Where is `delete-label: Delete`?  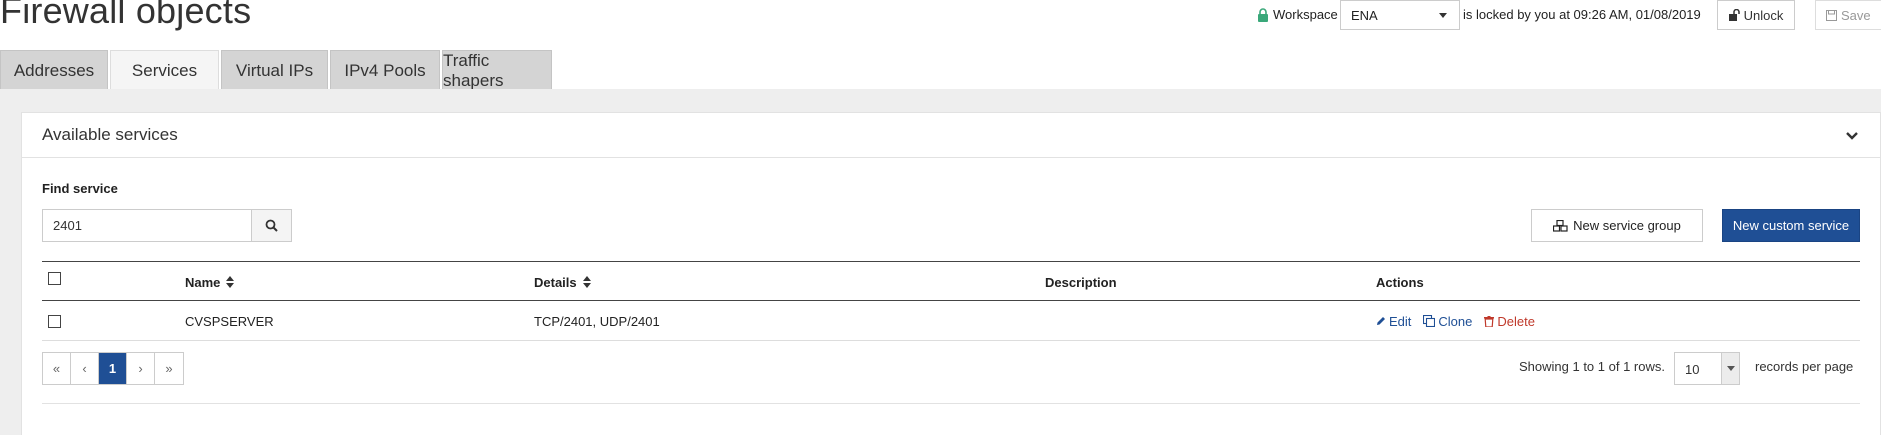
delete-label: Delete is located at coordinates (1516, 321).